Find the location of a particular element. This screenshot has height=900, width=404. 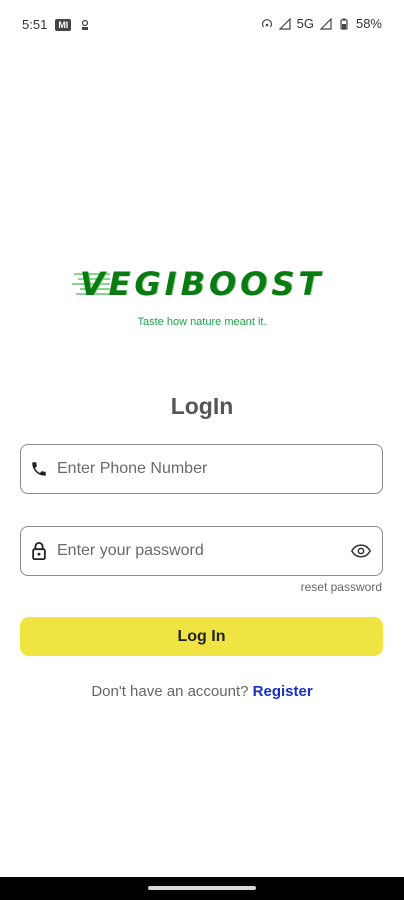

status-left: 5:51 MI is located at coordinates (56, 24).